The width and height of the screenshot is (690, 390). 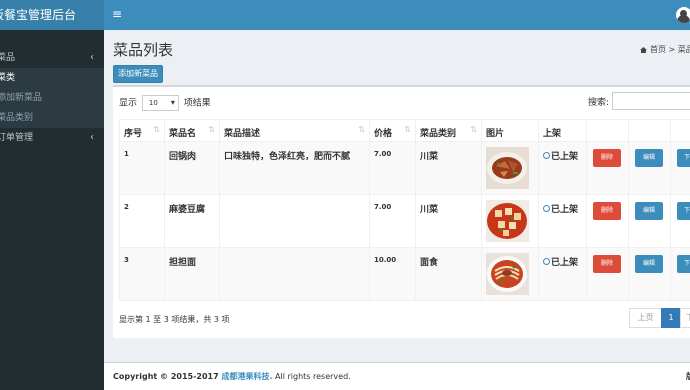 What do you see at coordinates (21, 98) in the screenshot?
I see `sidebar-item-label: 添加新菜品` at bounding box center [21, 98].